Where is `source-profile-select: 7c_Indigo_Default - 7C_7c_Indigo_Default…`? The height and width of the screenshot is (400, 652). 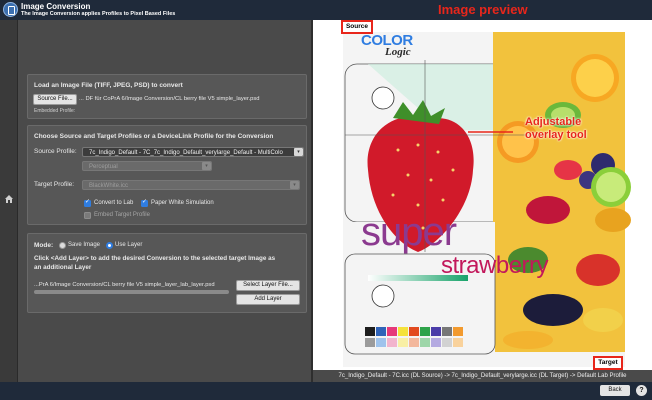 source-profile-select: 7c_Indigo_Default - 7C_7c_Indigo_Default… is located at coordinates (193, 152).